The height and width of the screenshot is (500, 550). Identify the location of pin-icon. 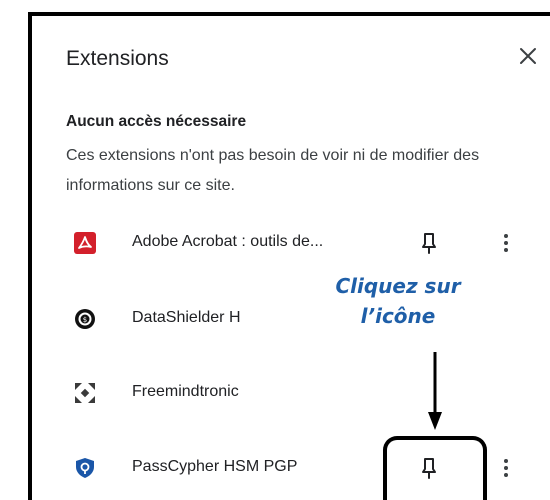
(429, 243).